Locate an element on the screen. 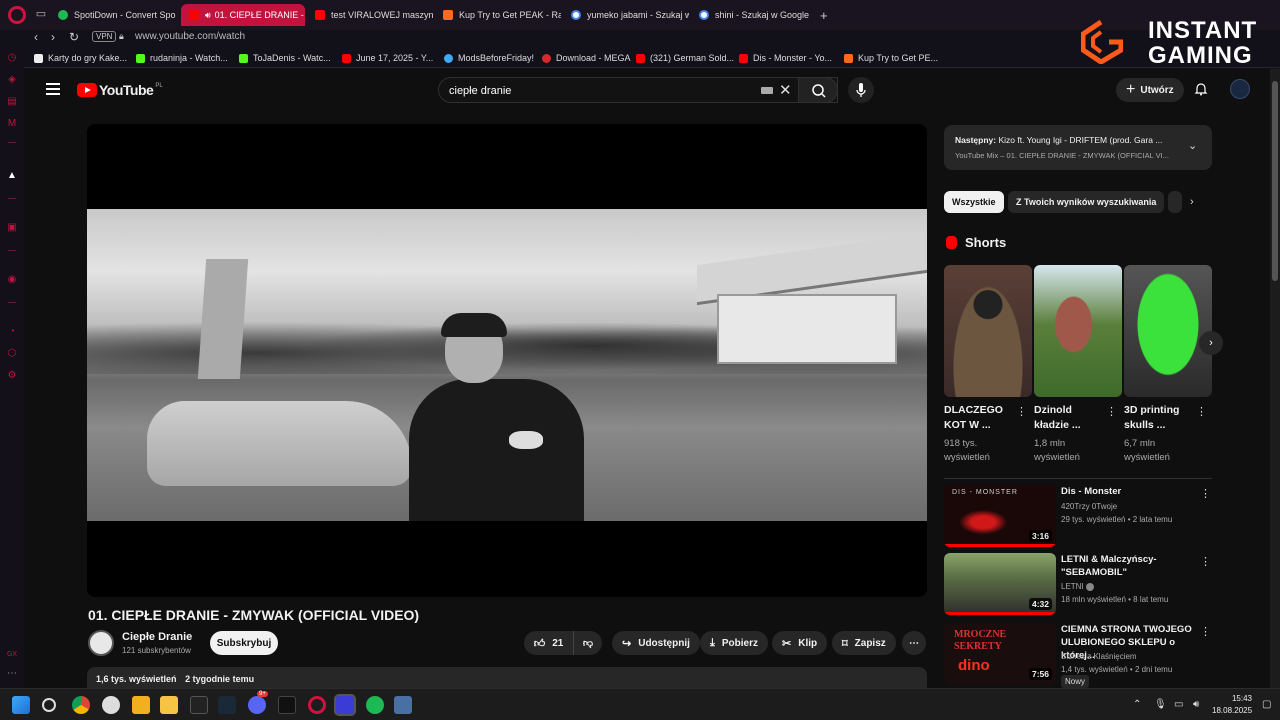  tab-yumeko: yumeko jabami - Szukaj w is located at coordinates (626, 15).